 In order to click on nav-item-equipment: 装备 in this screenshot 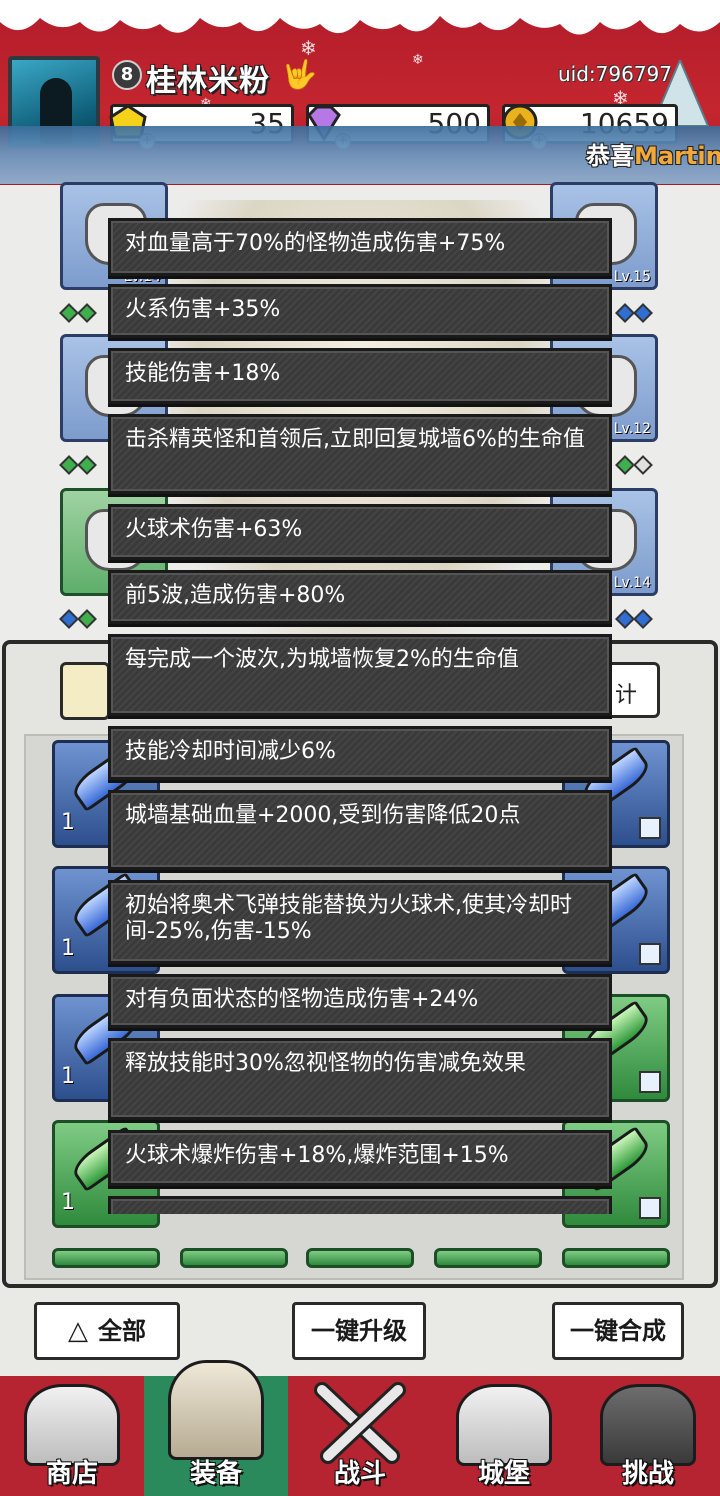, I will do `click(216, 1428)`.